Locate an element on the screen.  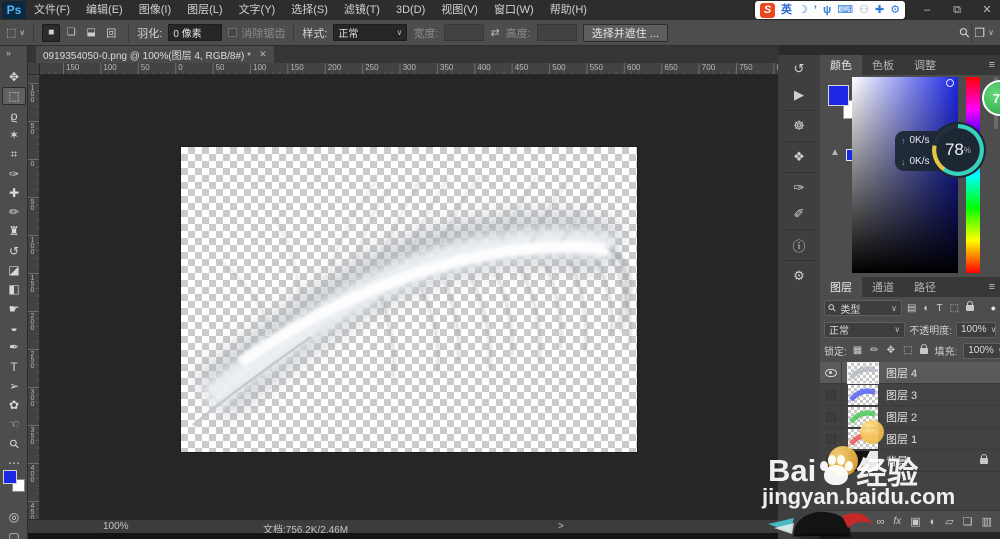
filter-pixel-layers-icon: ▤ is located at coordinates (911, 308).